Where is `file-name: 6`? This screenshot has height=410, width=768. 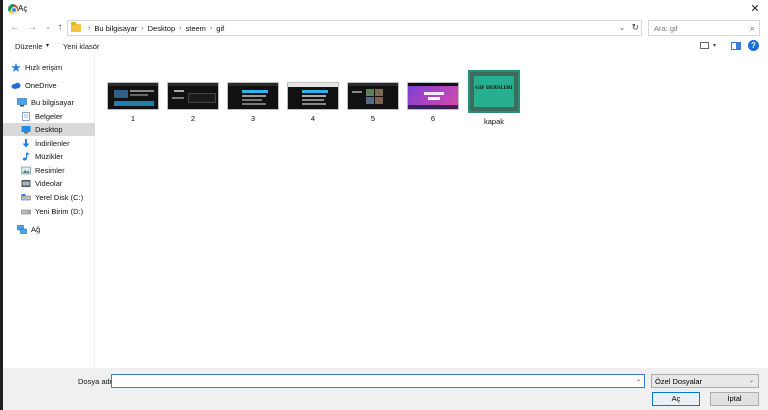
file-name: 6 is located at coordinates (433, 118).